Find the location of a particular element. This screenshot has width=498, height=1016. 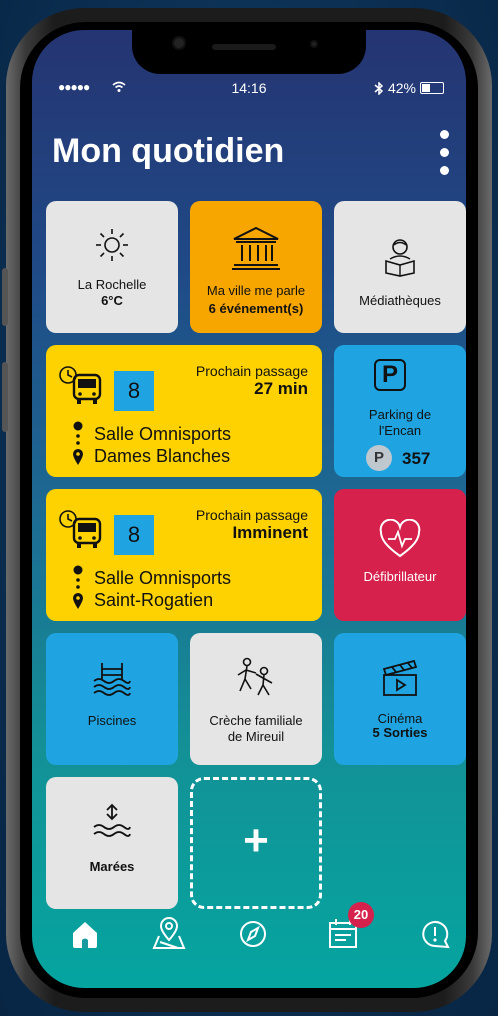

tide-icon is located at coordinates (112, 820).